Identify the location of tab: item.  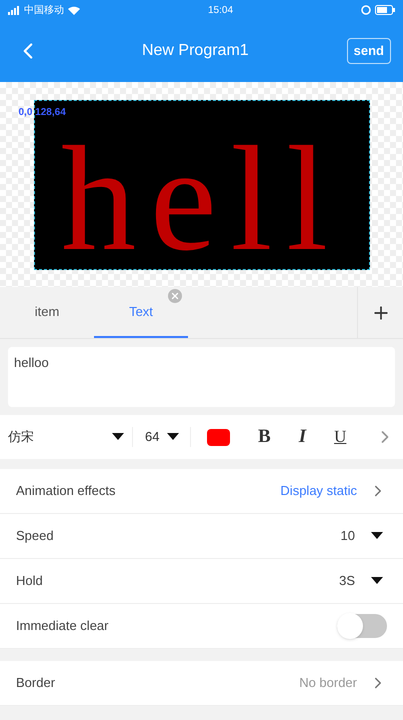
(47, 312).